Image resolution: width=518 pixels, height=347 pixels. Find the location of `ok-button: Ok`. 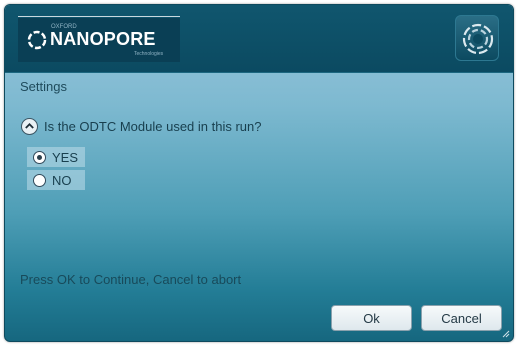

ok-button: Ok is located at coordinates (371, 318).